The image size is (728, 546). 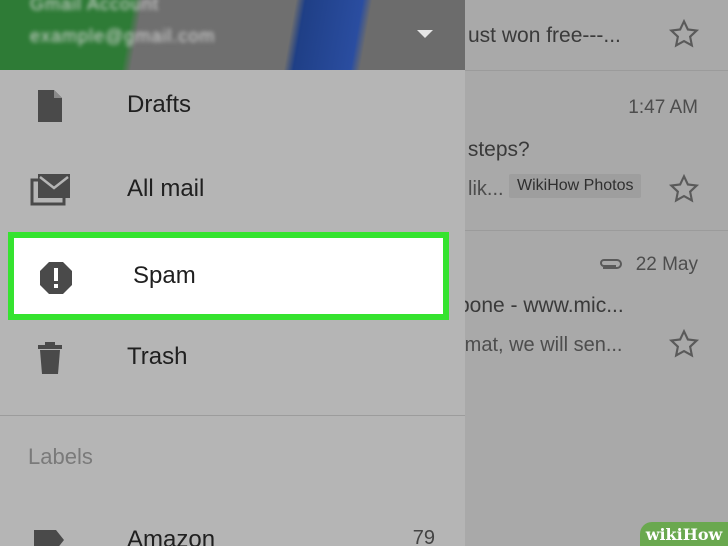 I want to click on account-header: Gmail Account example@gmail.com, so click(x=232, y=35).